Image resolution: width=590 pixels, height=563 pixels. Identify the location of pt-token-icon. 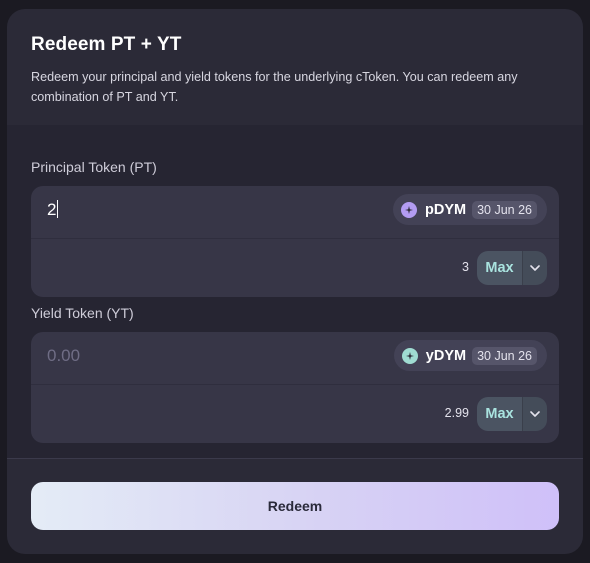
(408, 209).